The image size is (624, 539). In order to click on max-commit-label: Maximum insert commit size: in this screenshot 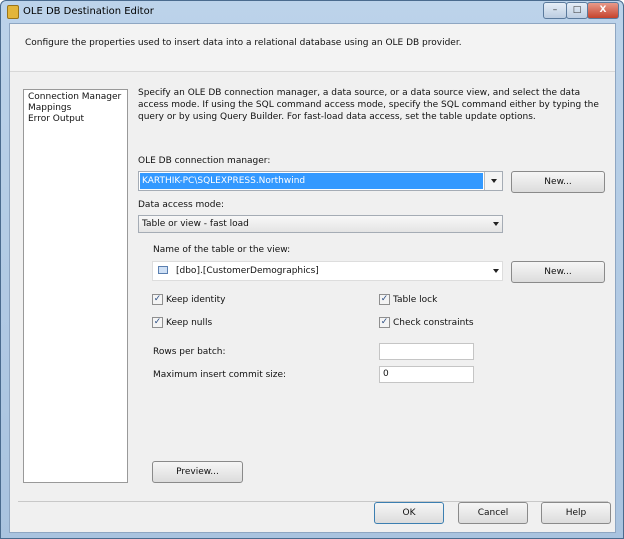, I will do `click(220, 375)`.